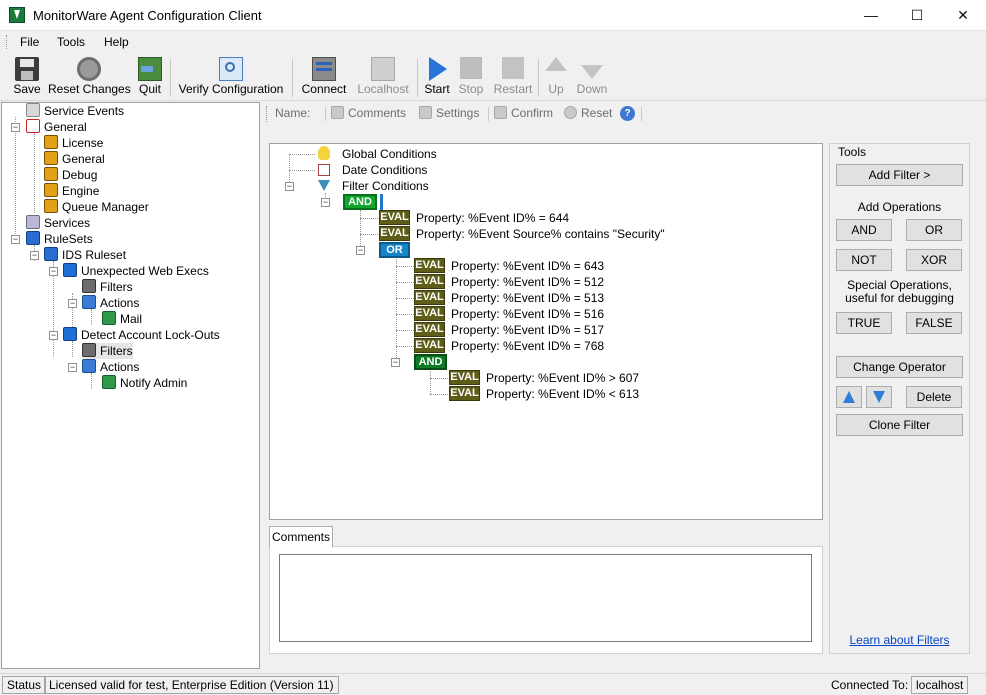 The height and width of the screenshot is (695, 986). I want to click on tree-item-engine: Engine, so click(71, 191).